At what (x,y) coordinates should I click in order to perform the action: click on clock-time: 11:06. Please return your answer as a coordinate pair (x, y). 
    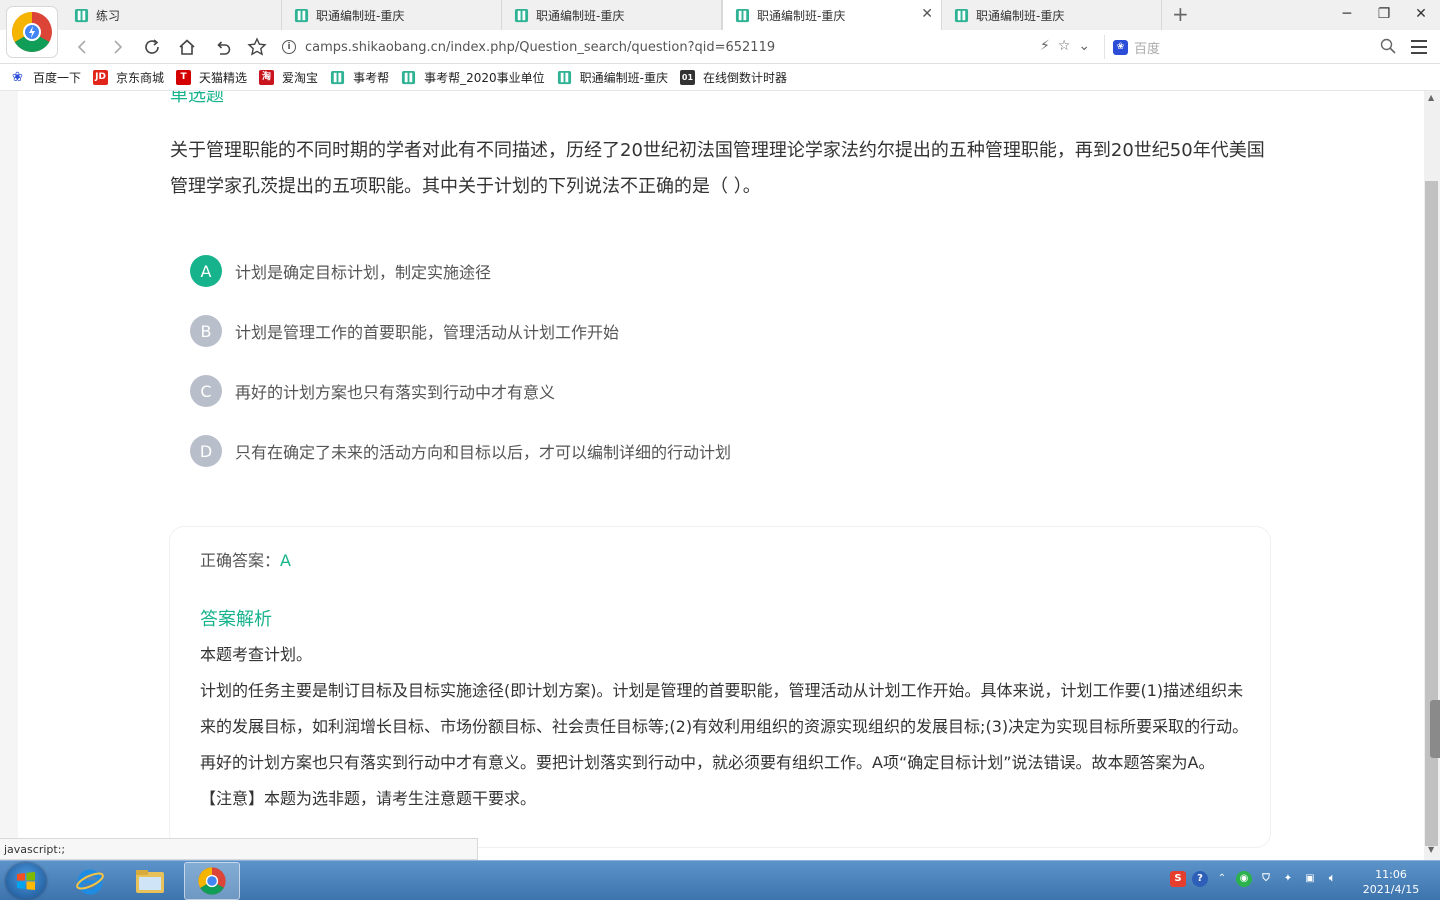
    Looking at the image, I should click on (1391, 874).